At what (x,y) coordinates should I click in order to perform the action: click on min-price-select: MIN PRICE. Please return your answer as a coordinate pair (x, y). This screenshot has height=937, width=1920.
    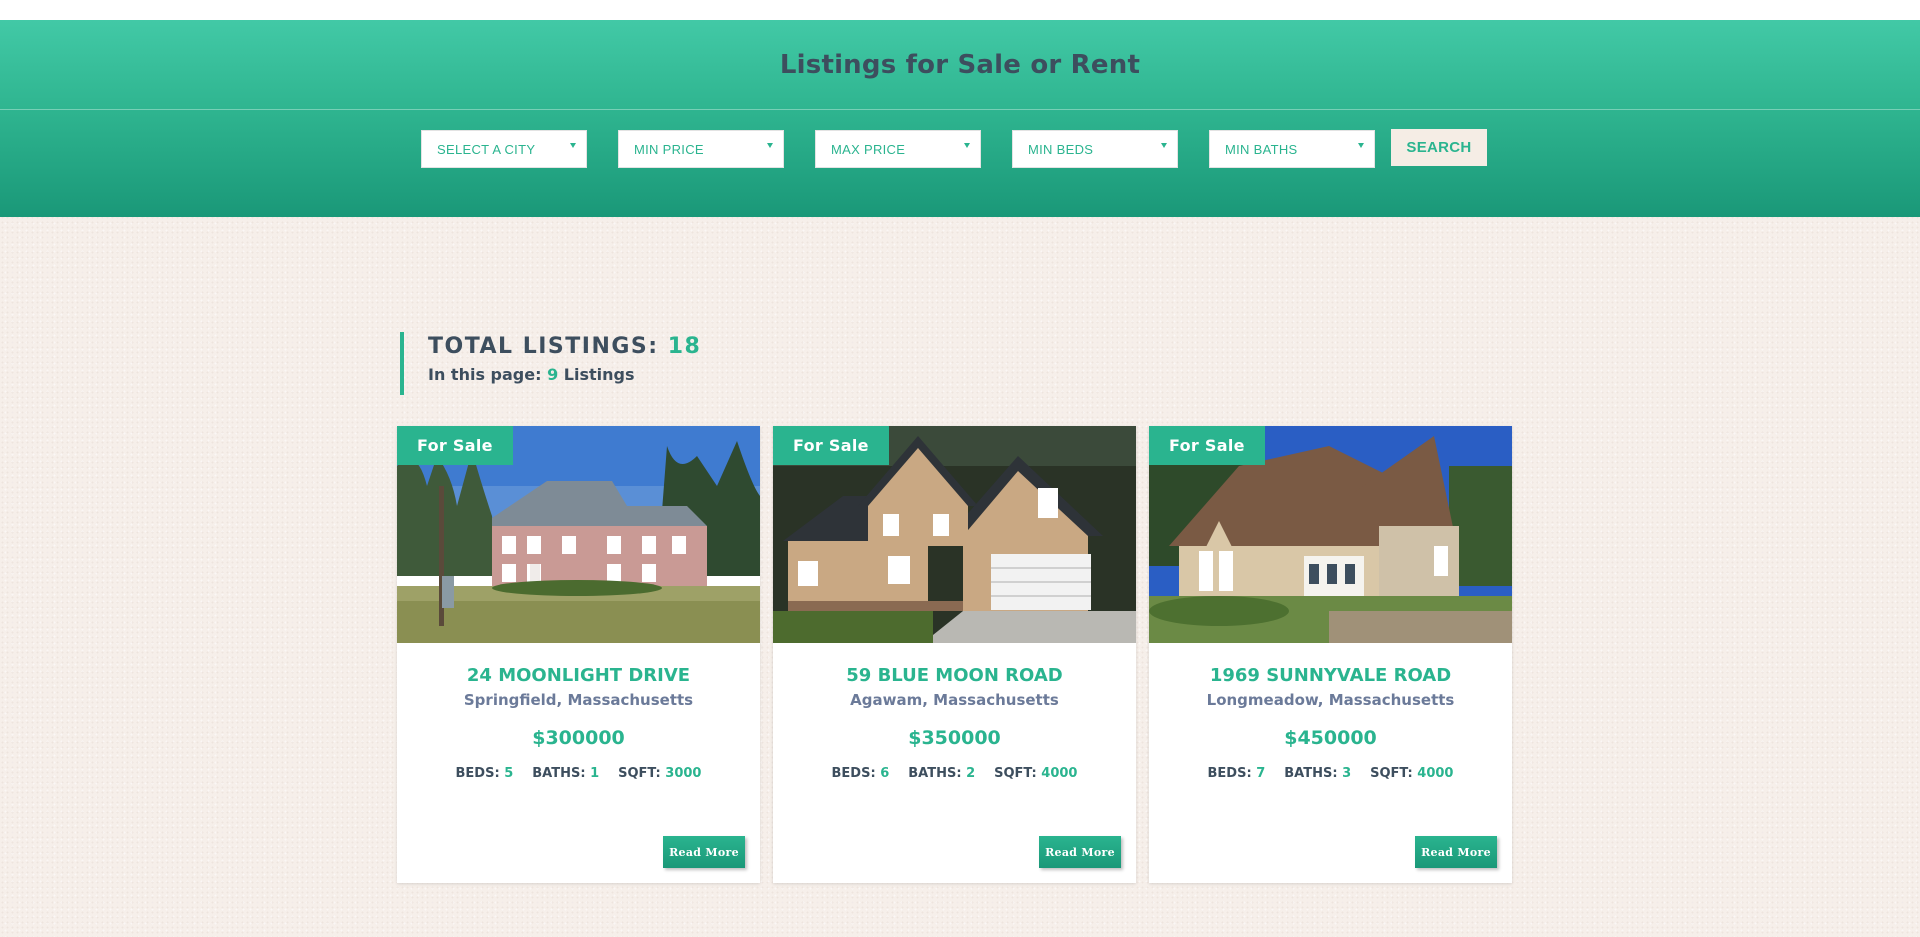
    Looking at the image, I should click on (701, 149).